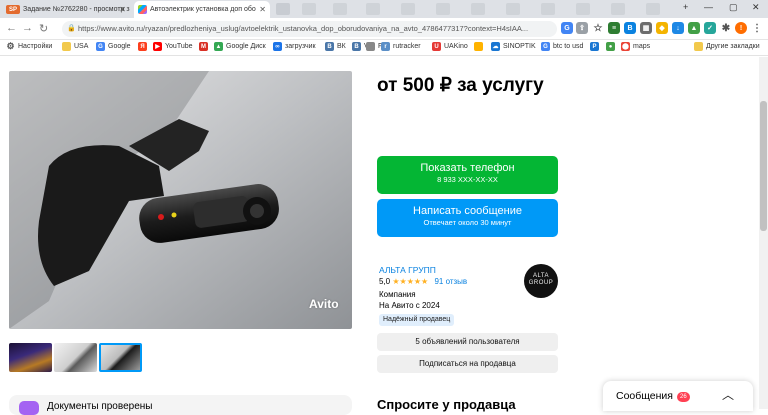  I want to click on documents-checked-label: Документы проверены, so click(100, 406).